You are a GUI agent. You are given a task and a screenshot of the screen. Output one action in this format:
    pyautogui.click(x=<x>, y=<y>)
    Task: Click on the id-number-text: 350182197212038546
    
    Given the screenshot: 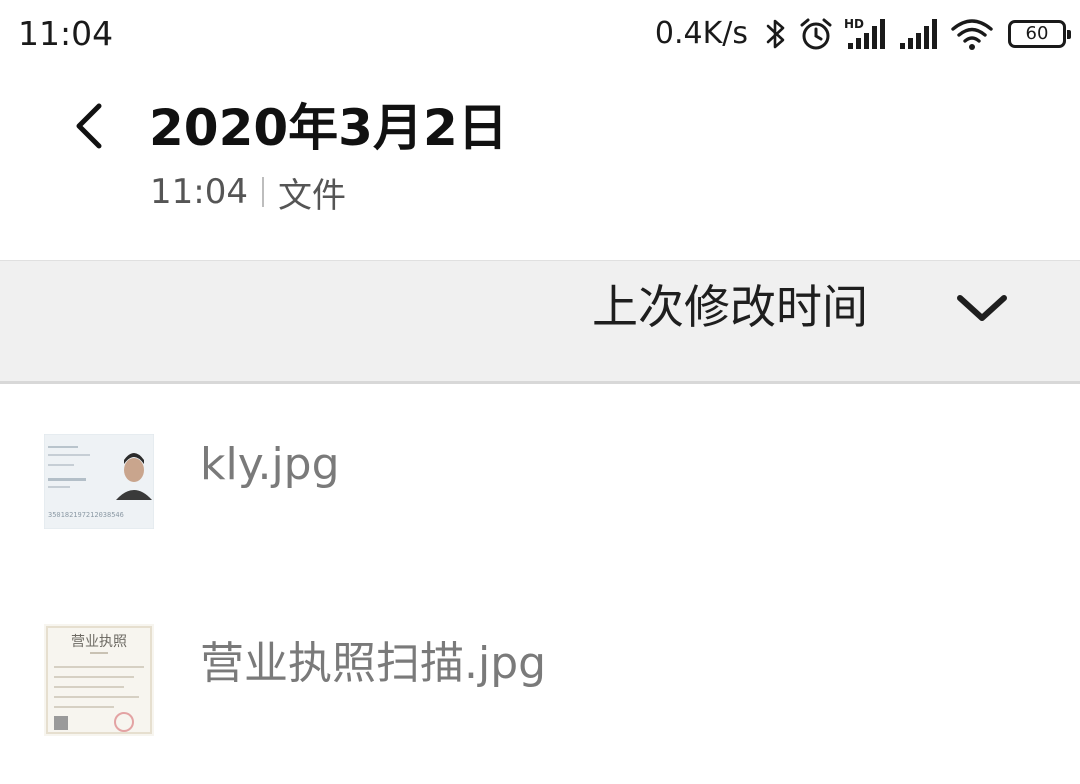 What is the action you would take?
    pyautogui.click(x=86, y=515)
    